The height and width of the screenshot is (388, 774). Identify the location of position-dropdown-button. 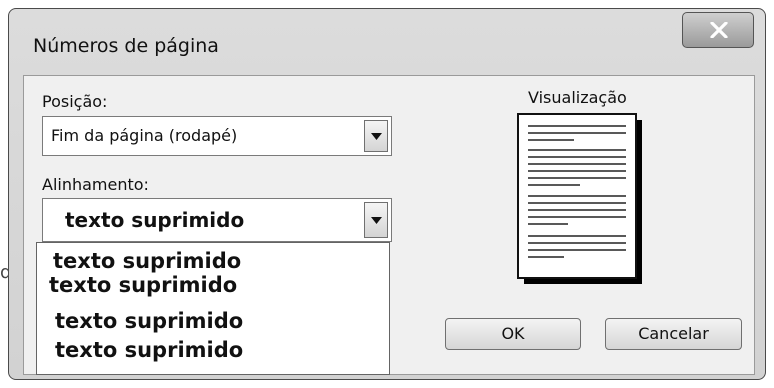
(376, 136).